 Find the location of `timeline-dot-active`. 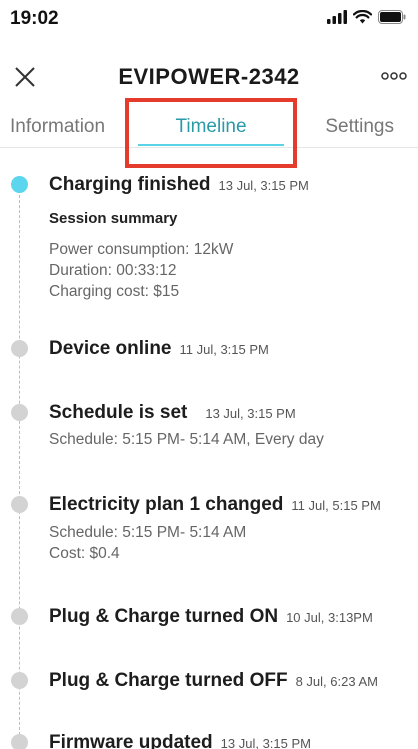

timeline-dot-active is located at coordinates (19, 184).